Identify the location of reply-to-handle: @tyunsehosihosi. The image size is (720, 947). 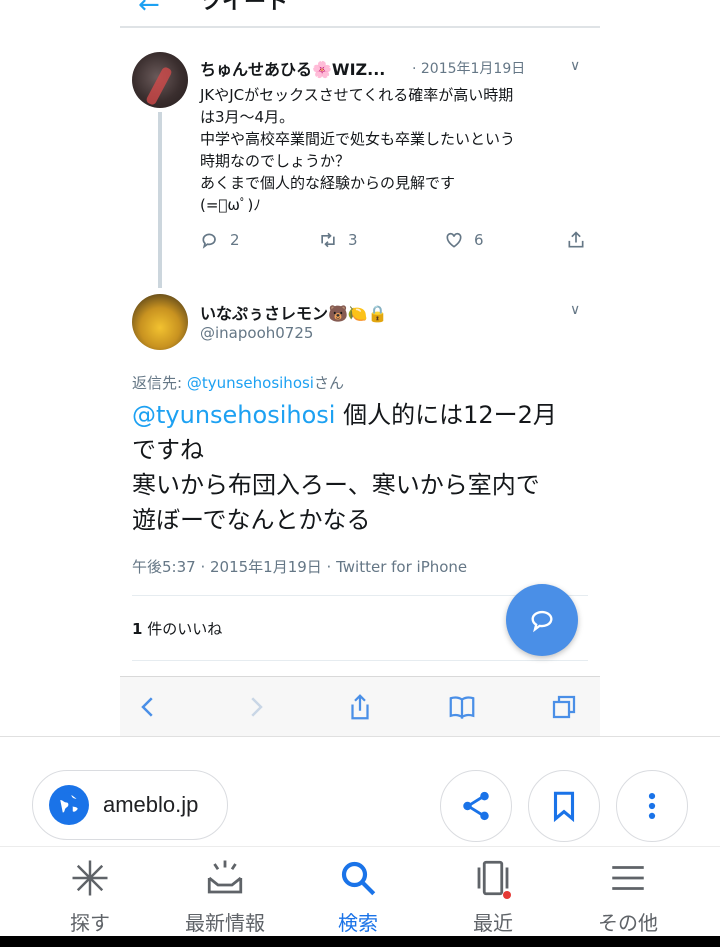
(250, 383).